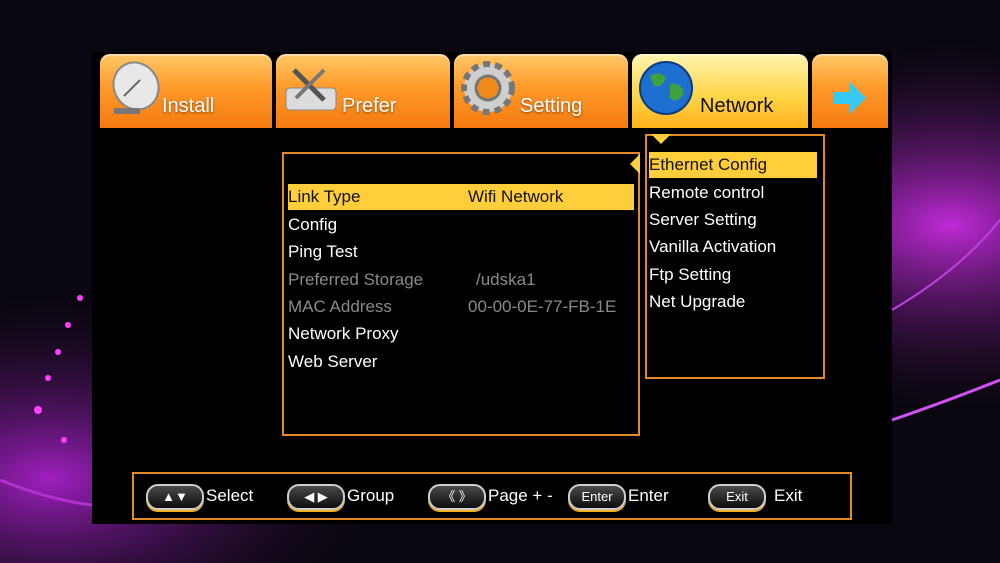 The image size is (1000, 563). I want to click on satellite-dish-icon, so click(136, 87).